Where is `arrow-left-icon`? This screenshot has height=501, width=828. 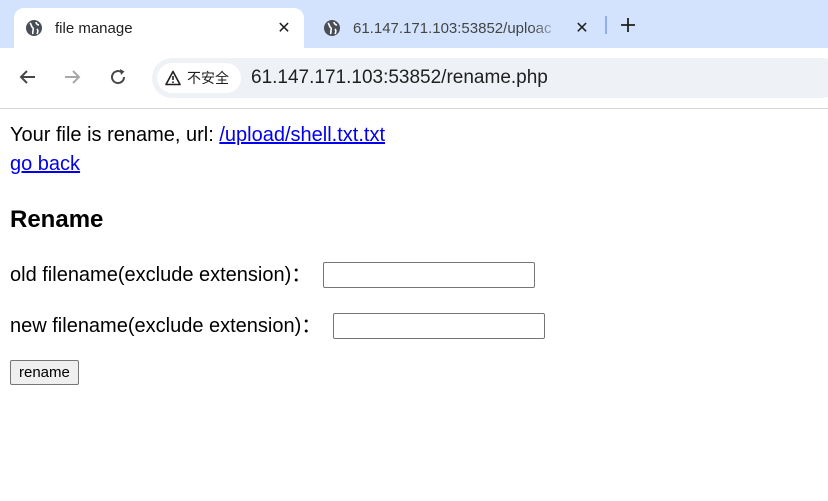
arrow-left-icon is located at coordinates (27, 77).